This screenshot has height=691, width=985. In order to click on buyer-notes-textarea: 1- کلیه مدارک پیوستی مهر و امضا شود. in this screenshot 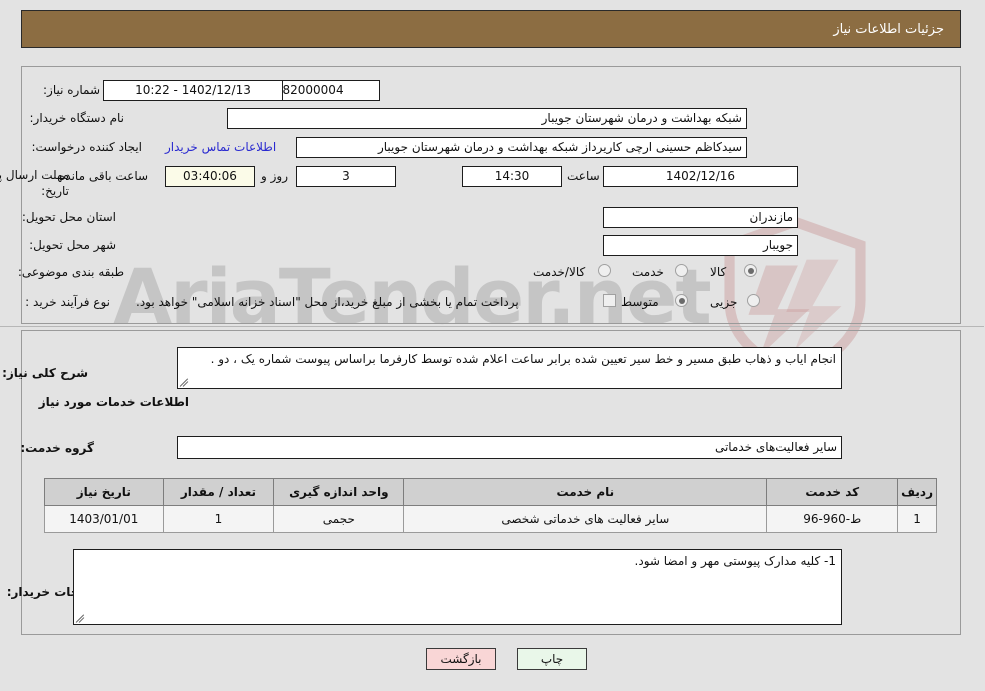, I will do `click(458, 587)`.